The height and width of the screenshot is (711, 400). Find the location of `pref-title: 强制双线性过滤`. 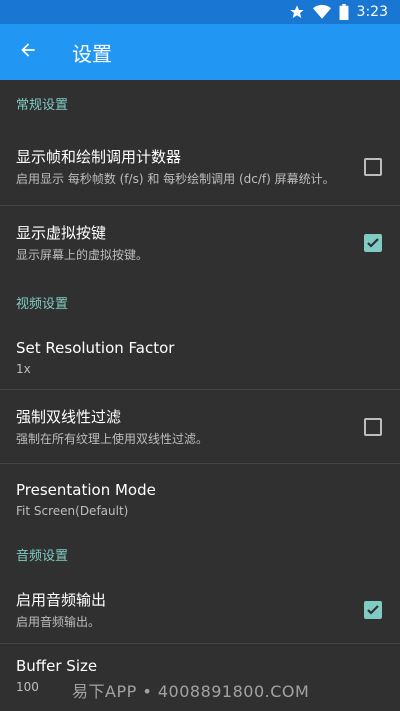

pref-title: 强制双线性过滤 is located at coordinates (69, 416).